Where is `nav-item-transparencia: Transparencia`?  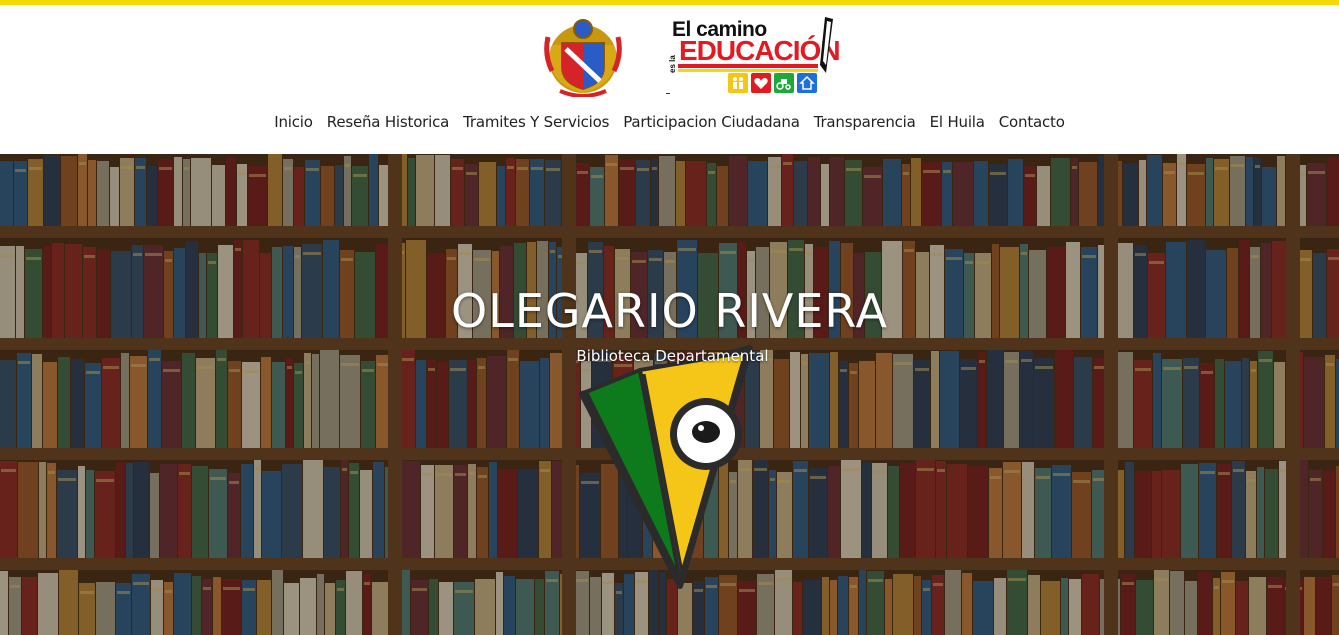
nav-item-transparencia: Transparencia is located at coordinates (865, 122).